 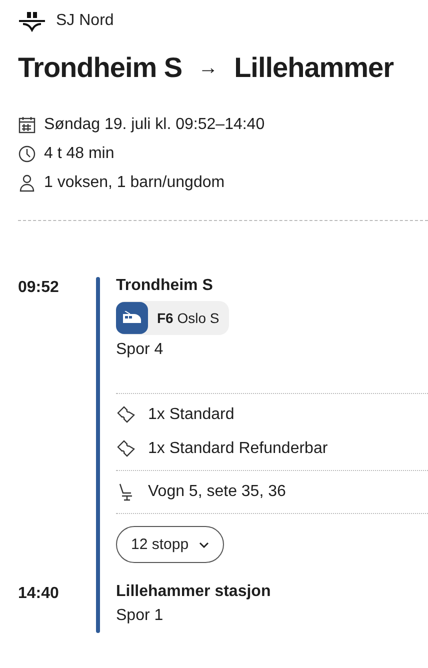 What do you see at coordinates (39, 594) in the screenshot?
I see `arrival-time: 14:40` at bounding box center [39, 594].